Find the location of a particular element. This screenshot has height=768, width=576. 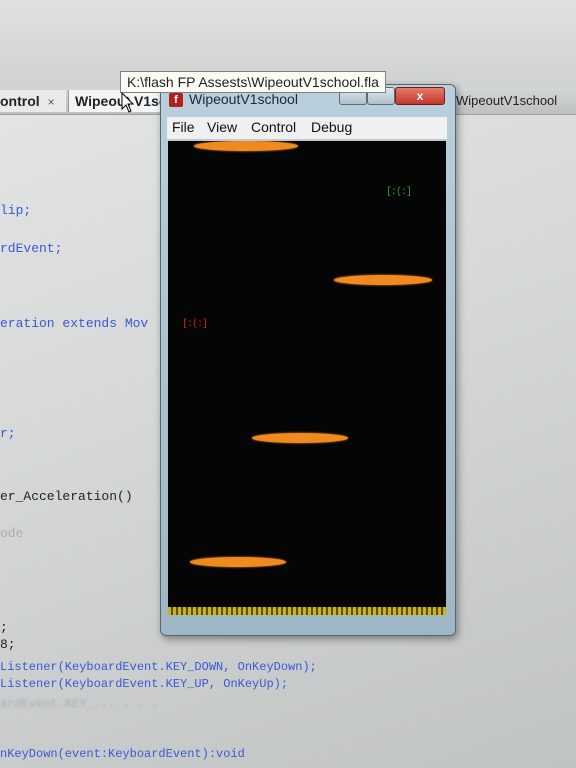

menu-debug: Debug is located at coordinates (331, 127).